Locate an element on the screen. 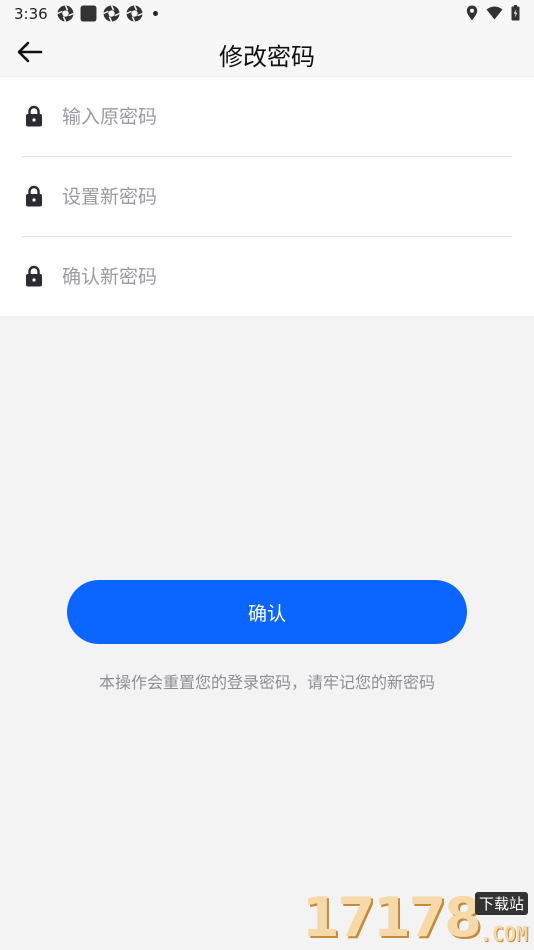 Image resolution: width=534 pixels, height=950 pixels. confirm-password-field is located at coordinates (267, 277).